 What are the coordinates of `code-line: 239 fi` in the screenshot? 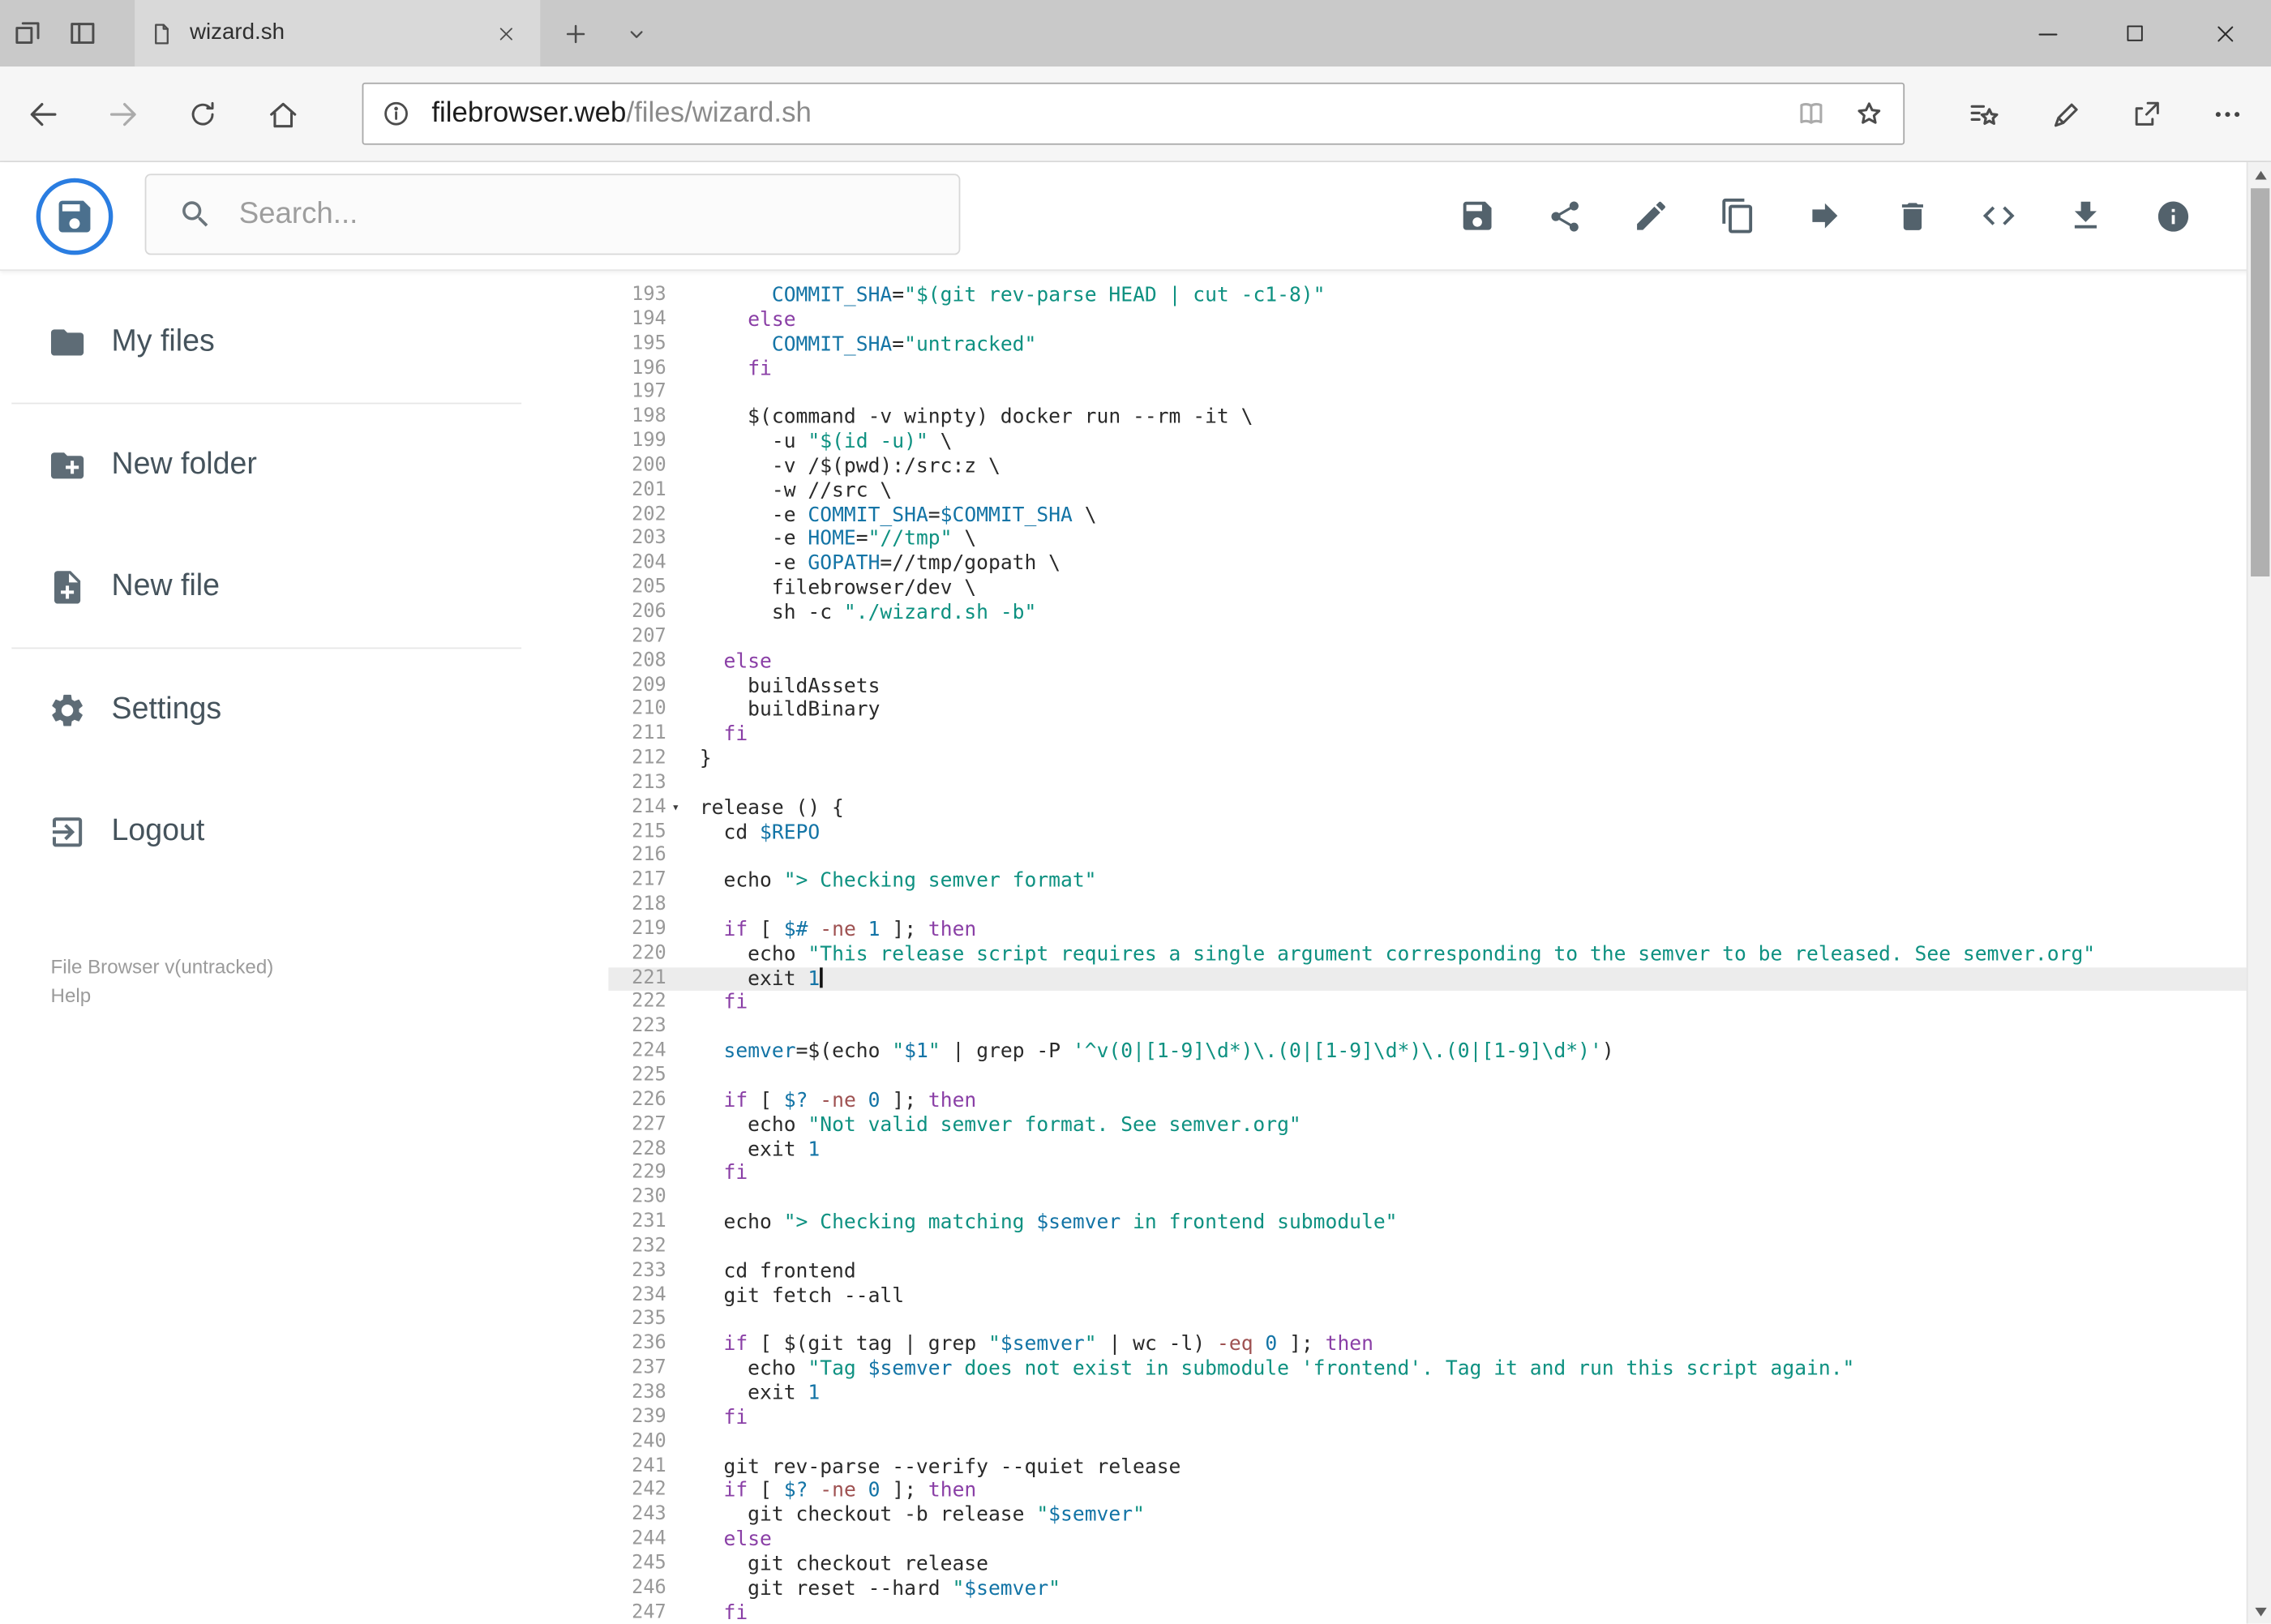 It's located at (1427, 1418).